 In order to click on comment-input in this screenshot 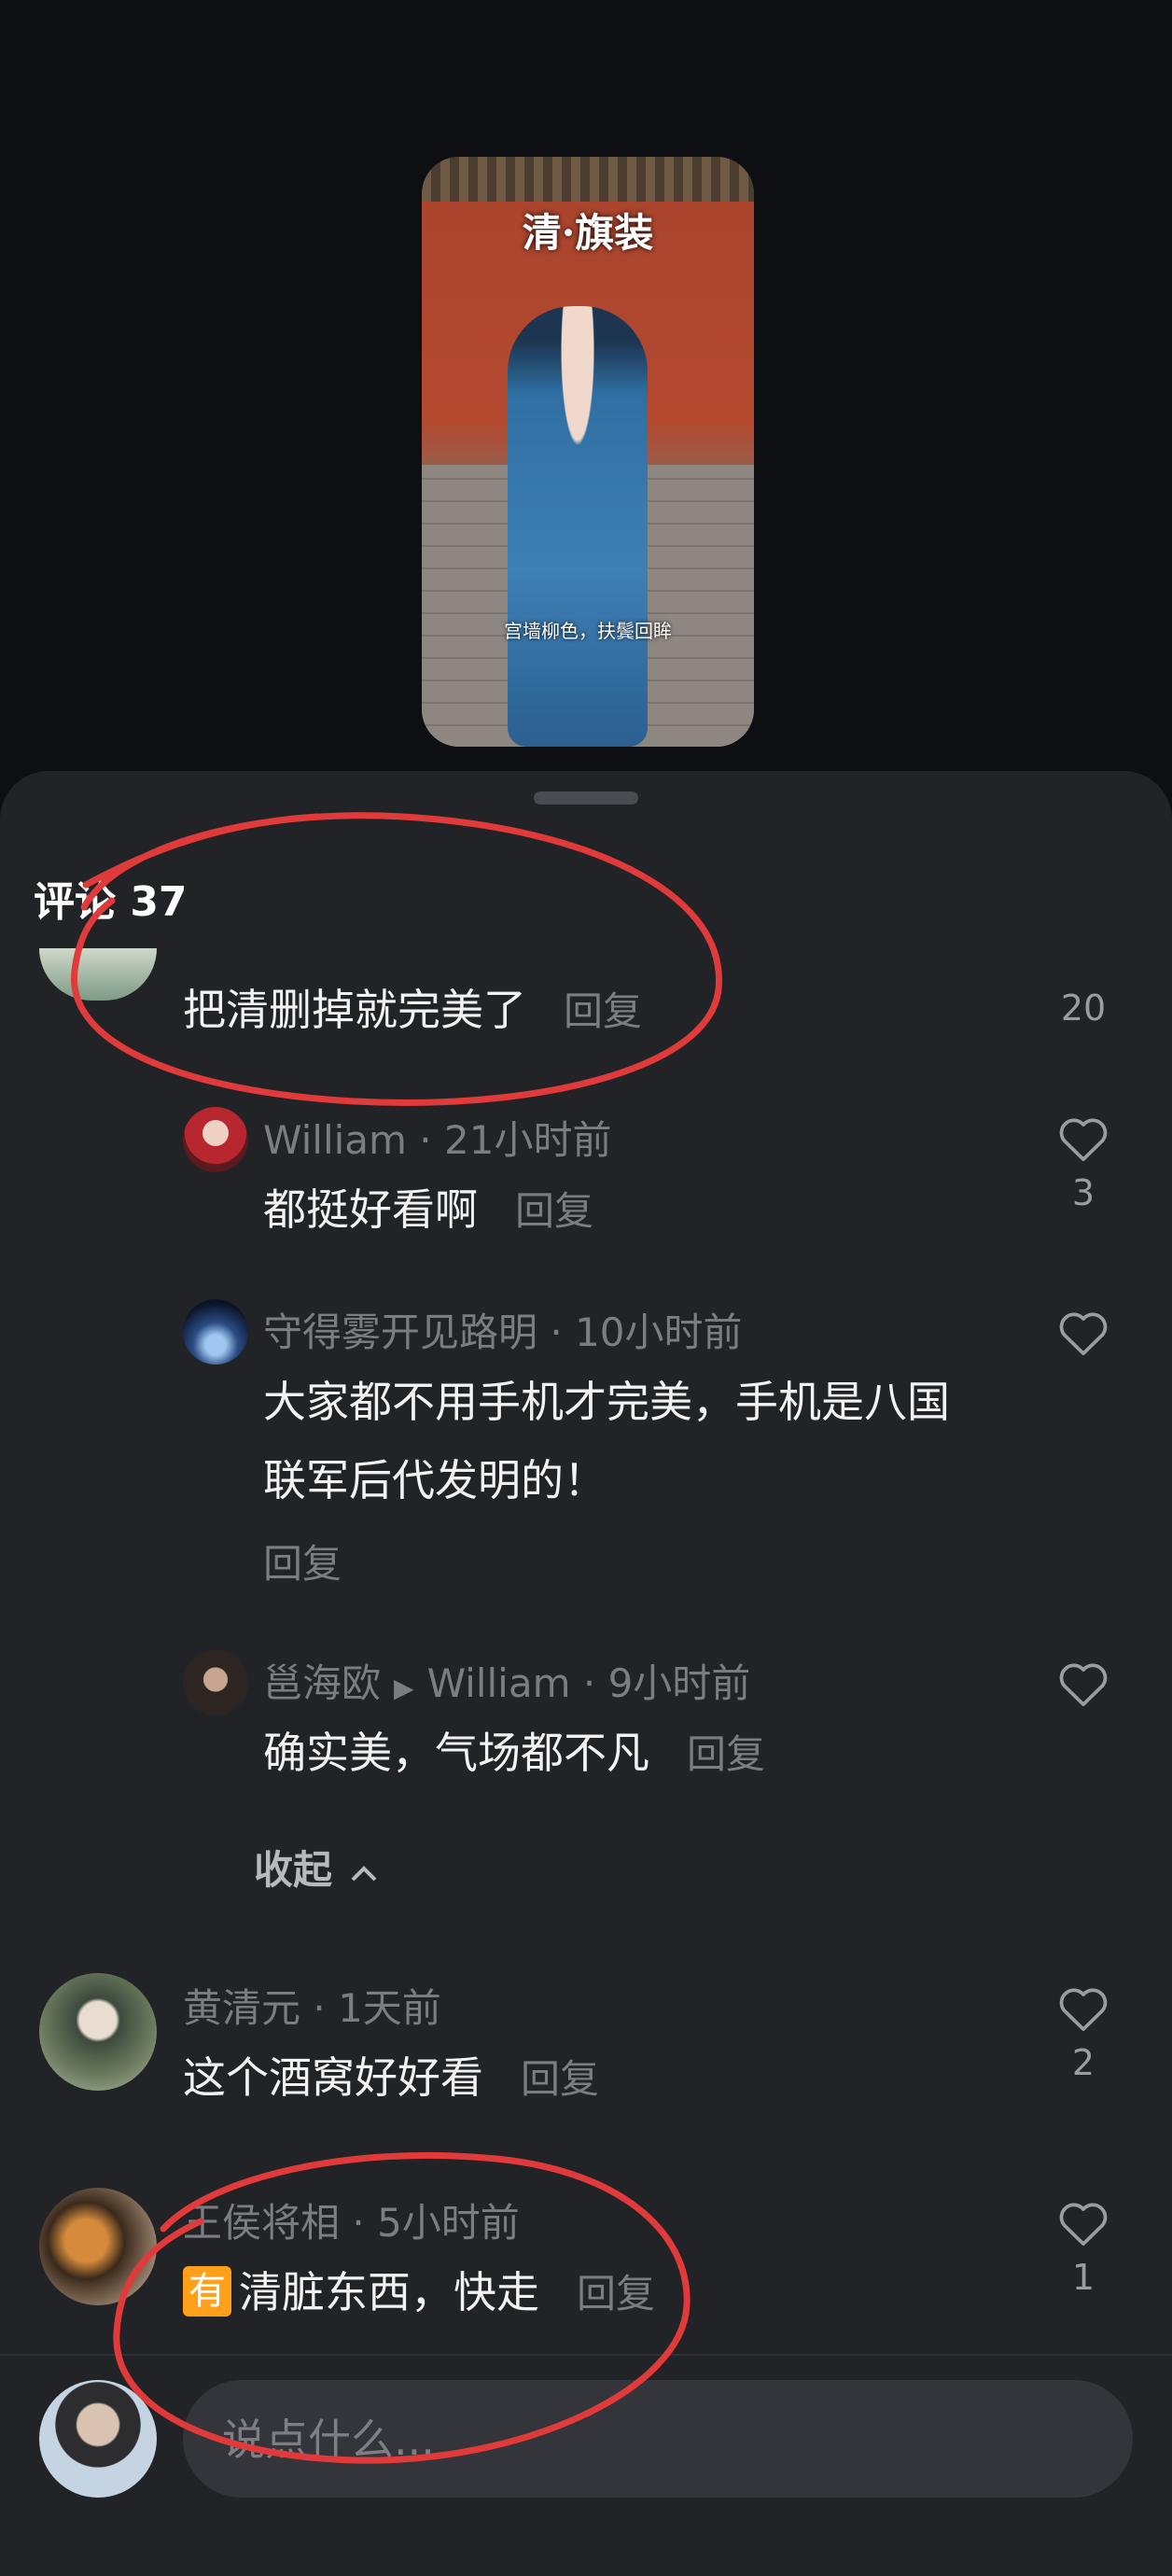, I will do `click(660, 2439)`.